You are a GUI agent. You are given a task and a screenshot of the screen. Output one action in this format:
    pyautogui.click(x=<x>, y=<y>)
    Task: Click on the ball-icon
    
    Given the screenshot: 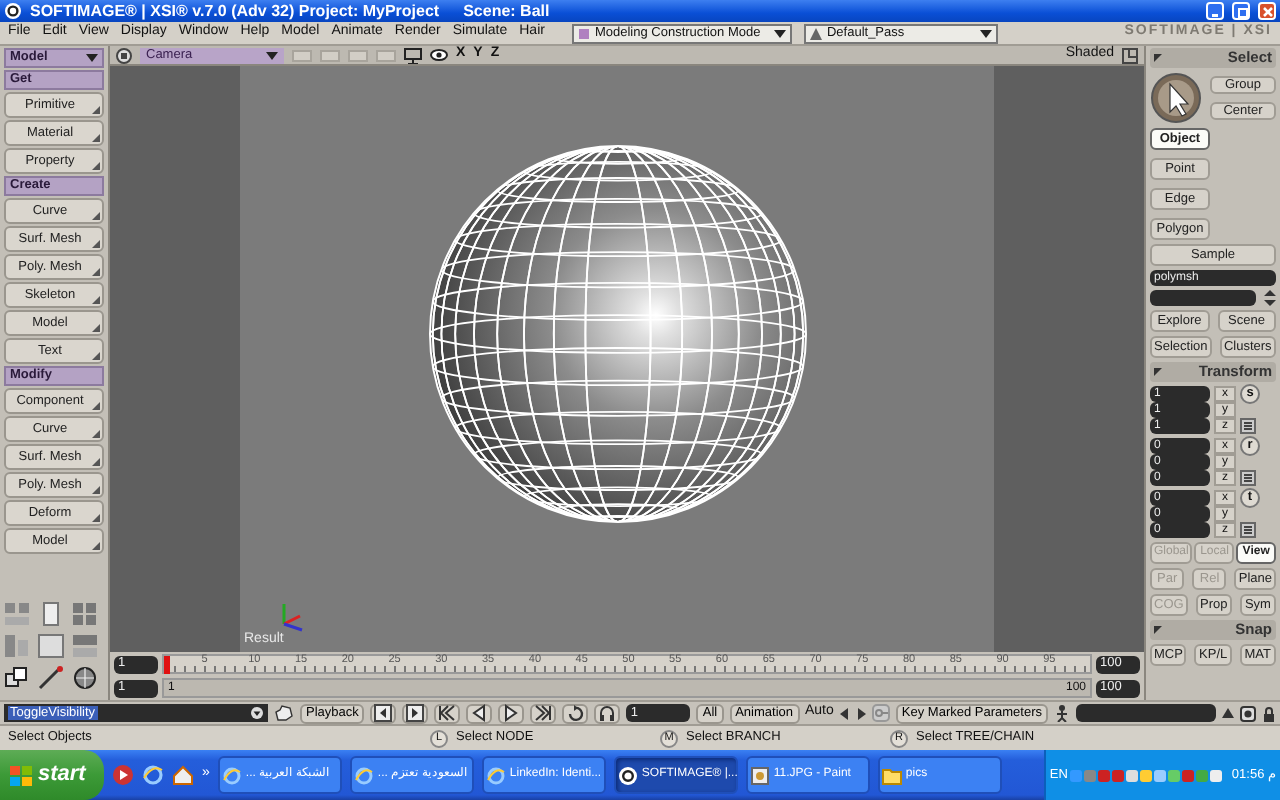 What is the action you would take?
    pyautogui.click(x=85, y=678)
    